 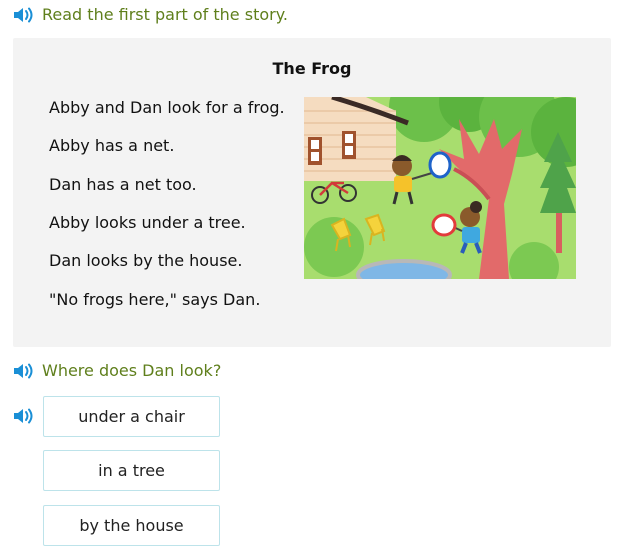 What do you see at coordinates (312, 68) in the screenshot?
I see `story-title: The Frog` at bounding box center [312, 68].